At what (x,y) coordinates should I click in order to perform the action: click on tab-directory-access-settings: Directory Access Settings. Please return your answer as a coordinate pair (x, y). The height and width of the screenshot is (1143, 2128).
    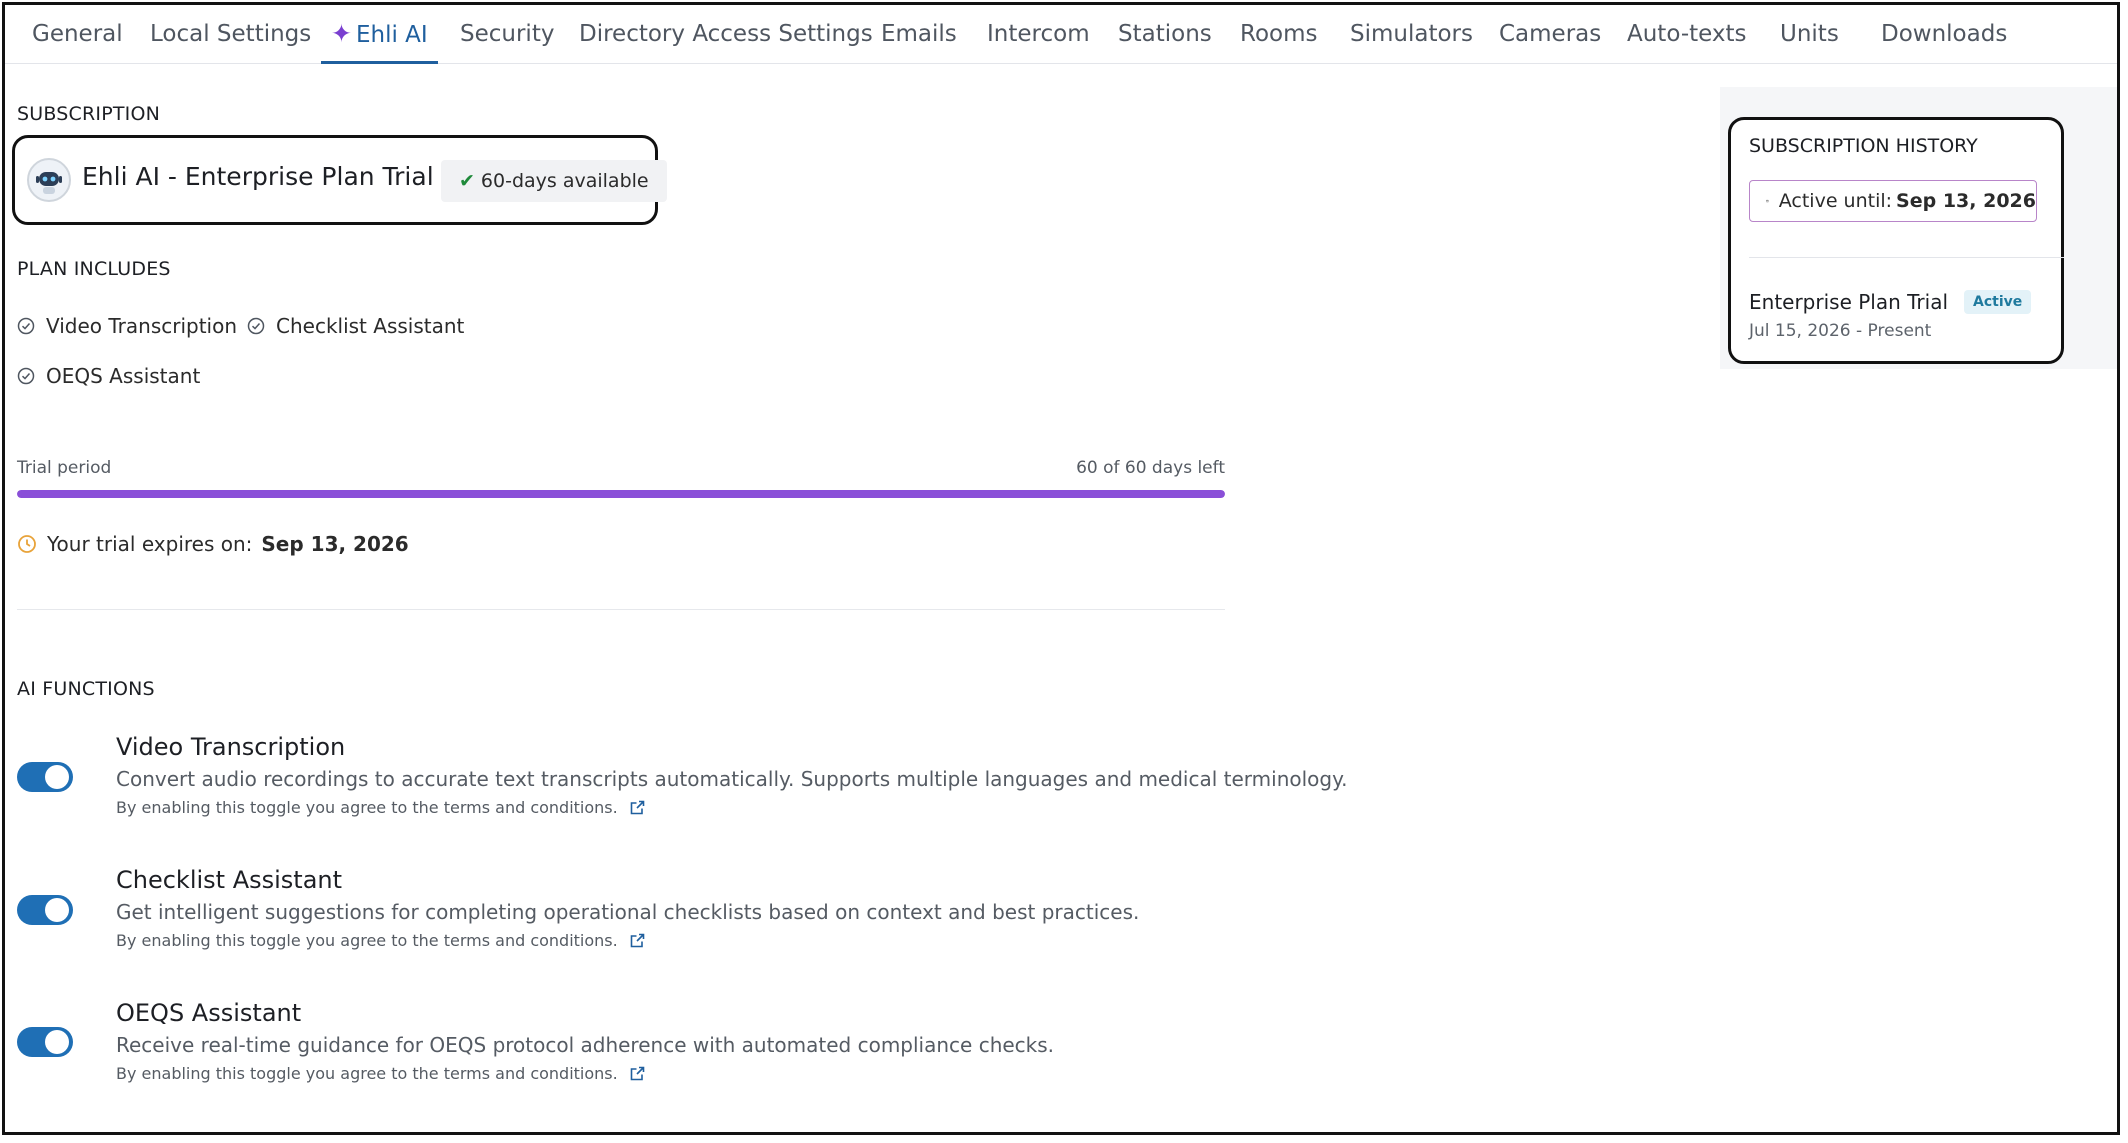
    Looking at the image, I should click on (726, 34).